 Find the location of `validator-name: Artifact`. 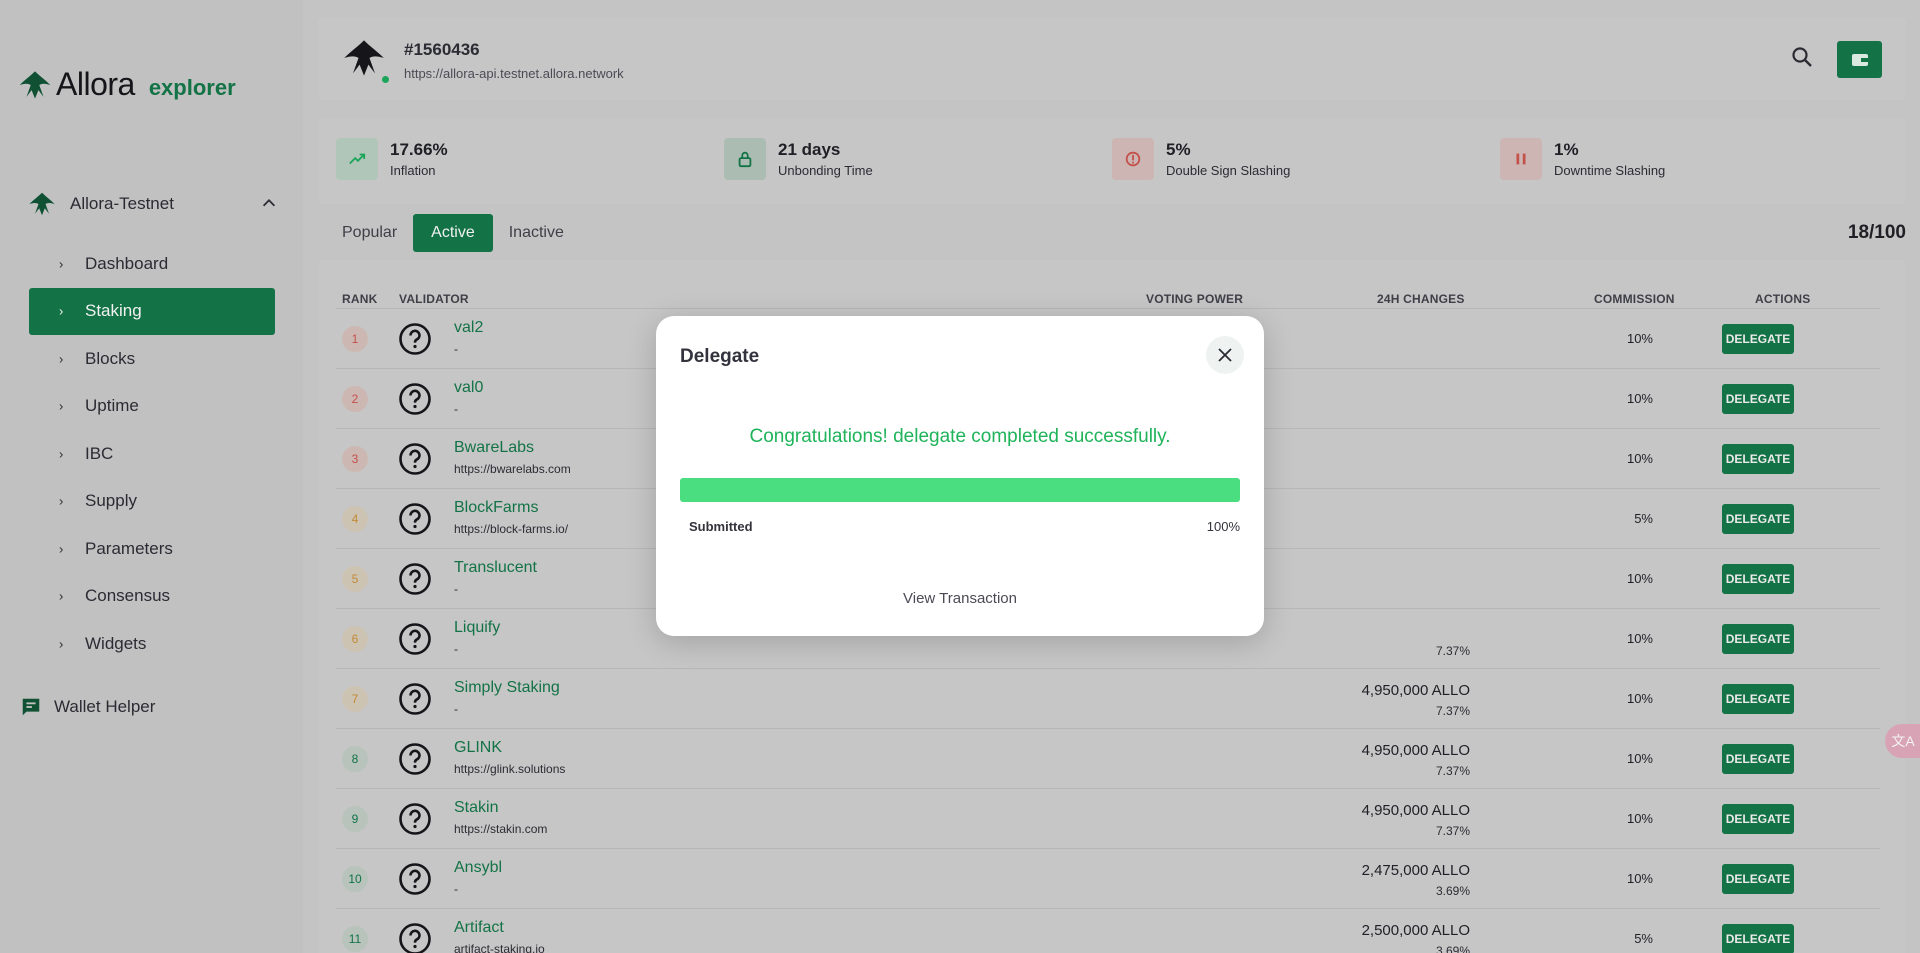

validator-name: Artifact is located at coordinates (479, 928).